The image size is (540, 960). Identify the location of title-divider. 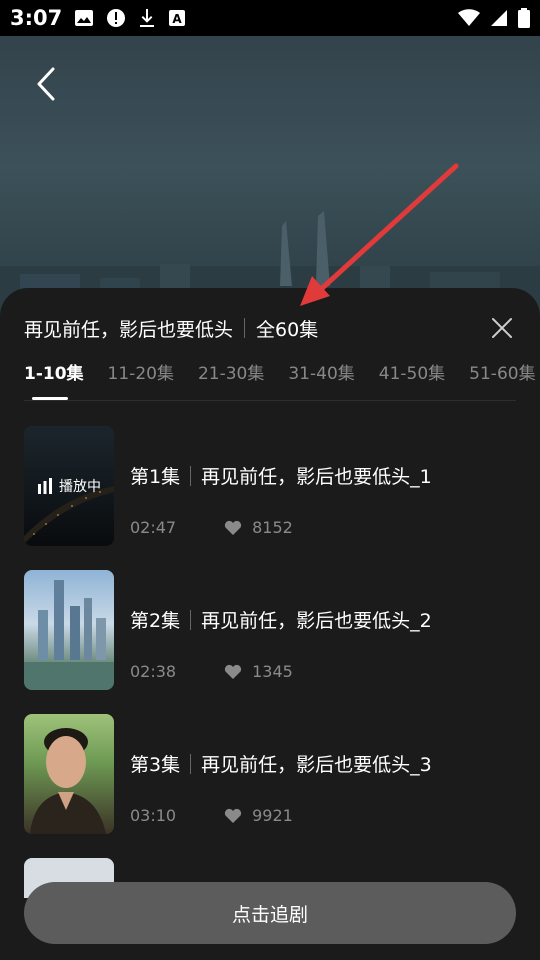
(245, 328).